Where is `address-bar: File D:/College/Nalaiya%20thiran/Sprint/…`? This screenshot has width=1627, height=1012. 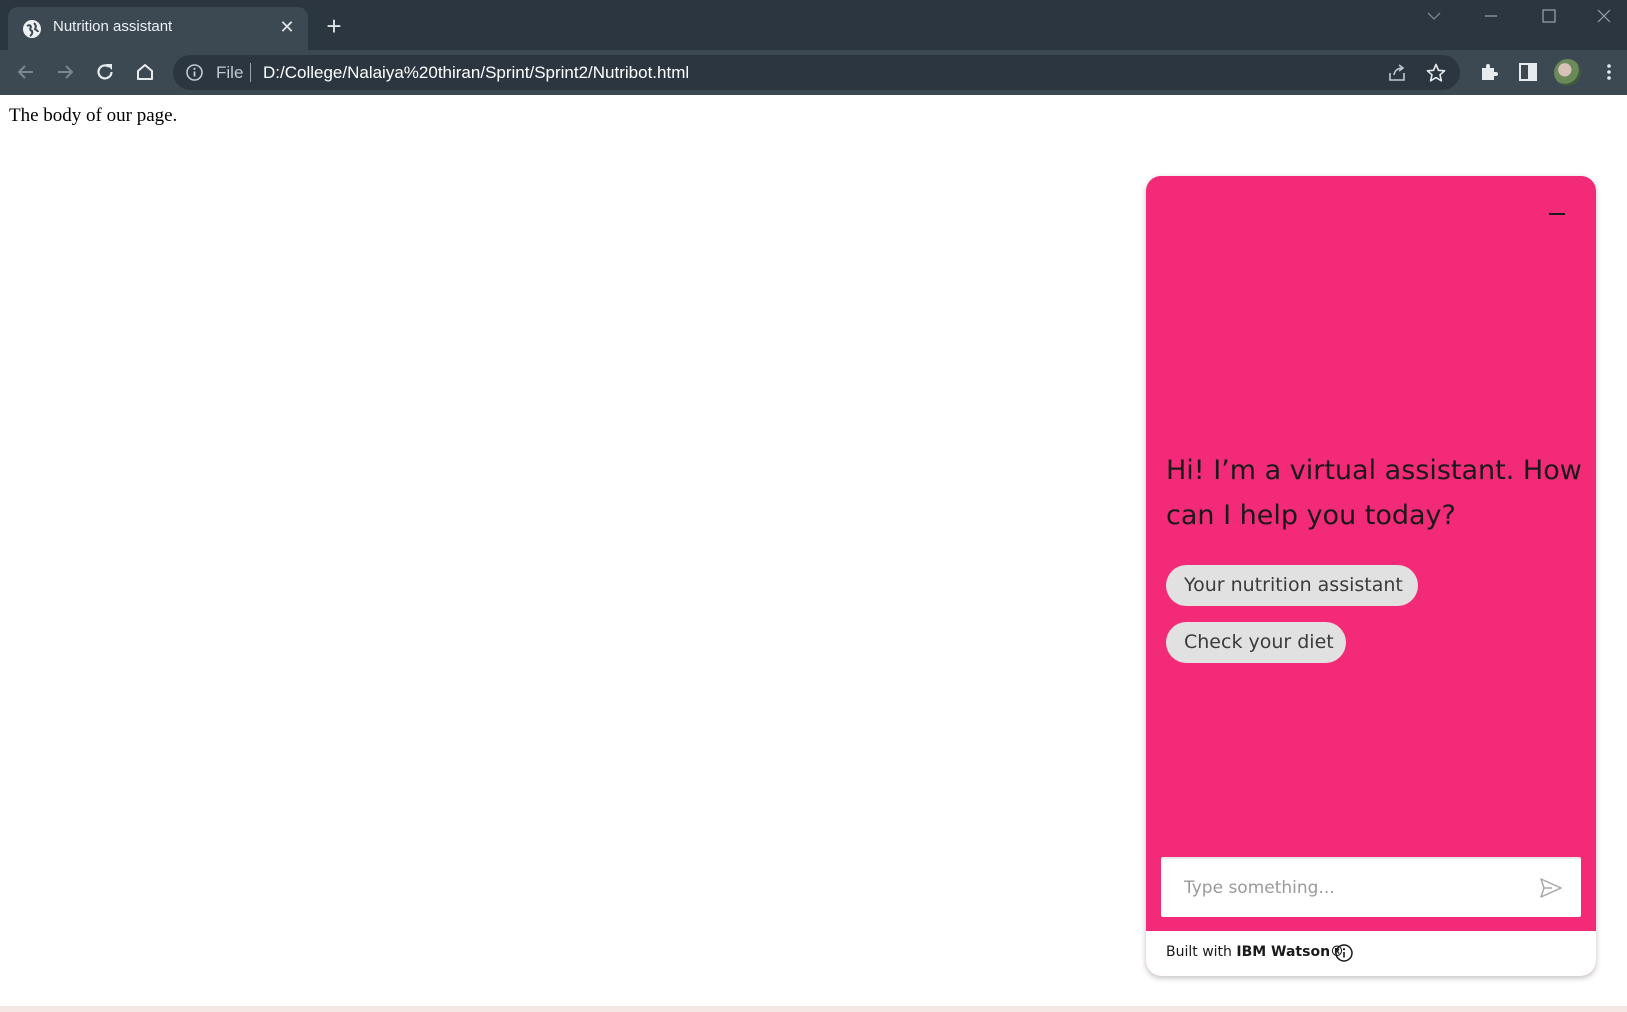
address-bar: File D:/College/Nalaiya%20thiran/Sprint/… is located at coordinates (816, 72).